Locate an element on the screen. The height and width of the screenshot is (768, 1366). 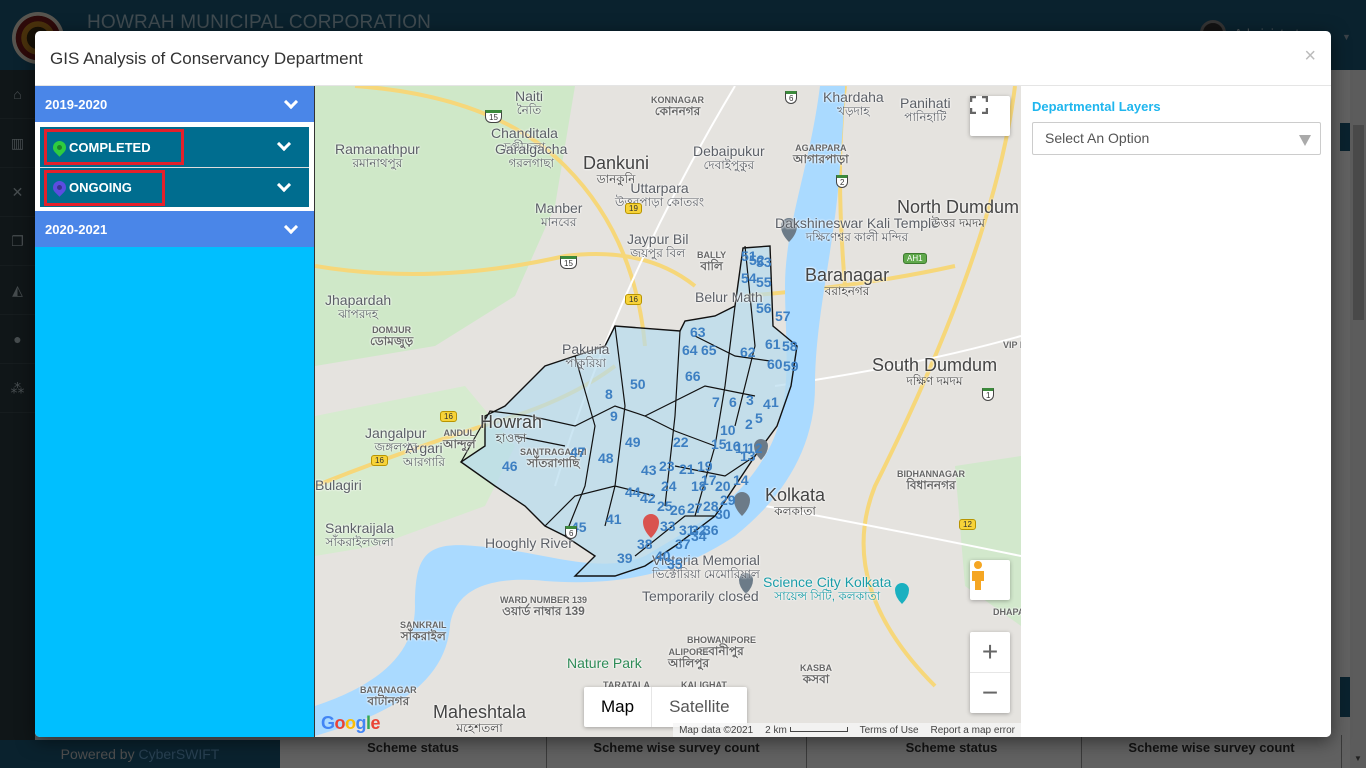
ward-number-label: 30 is located at coordinates (723, 514).